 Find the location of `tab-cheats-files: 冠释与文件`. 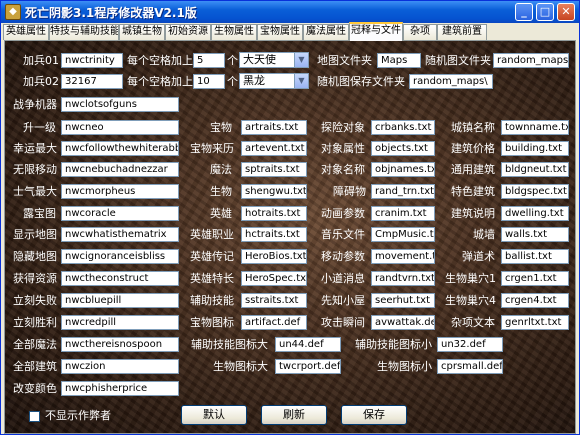

tab-cheats-files: 冠释与文件 is located at coordinates (376, 31).